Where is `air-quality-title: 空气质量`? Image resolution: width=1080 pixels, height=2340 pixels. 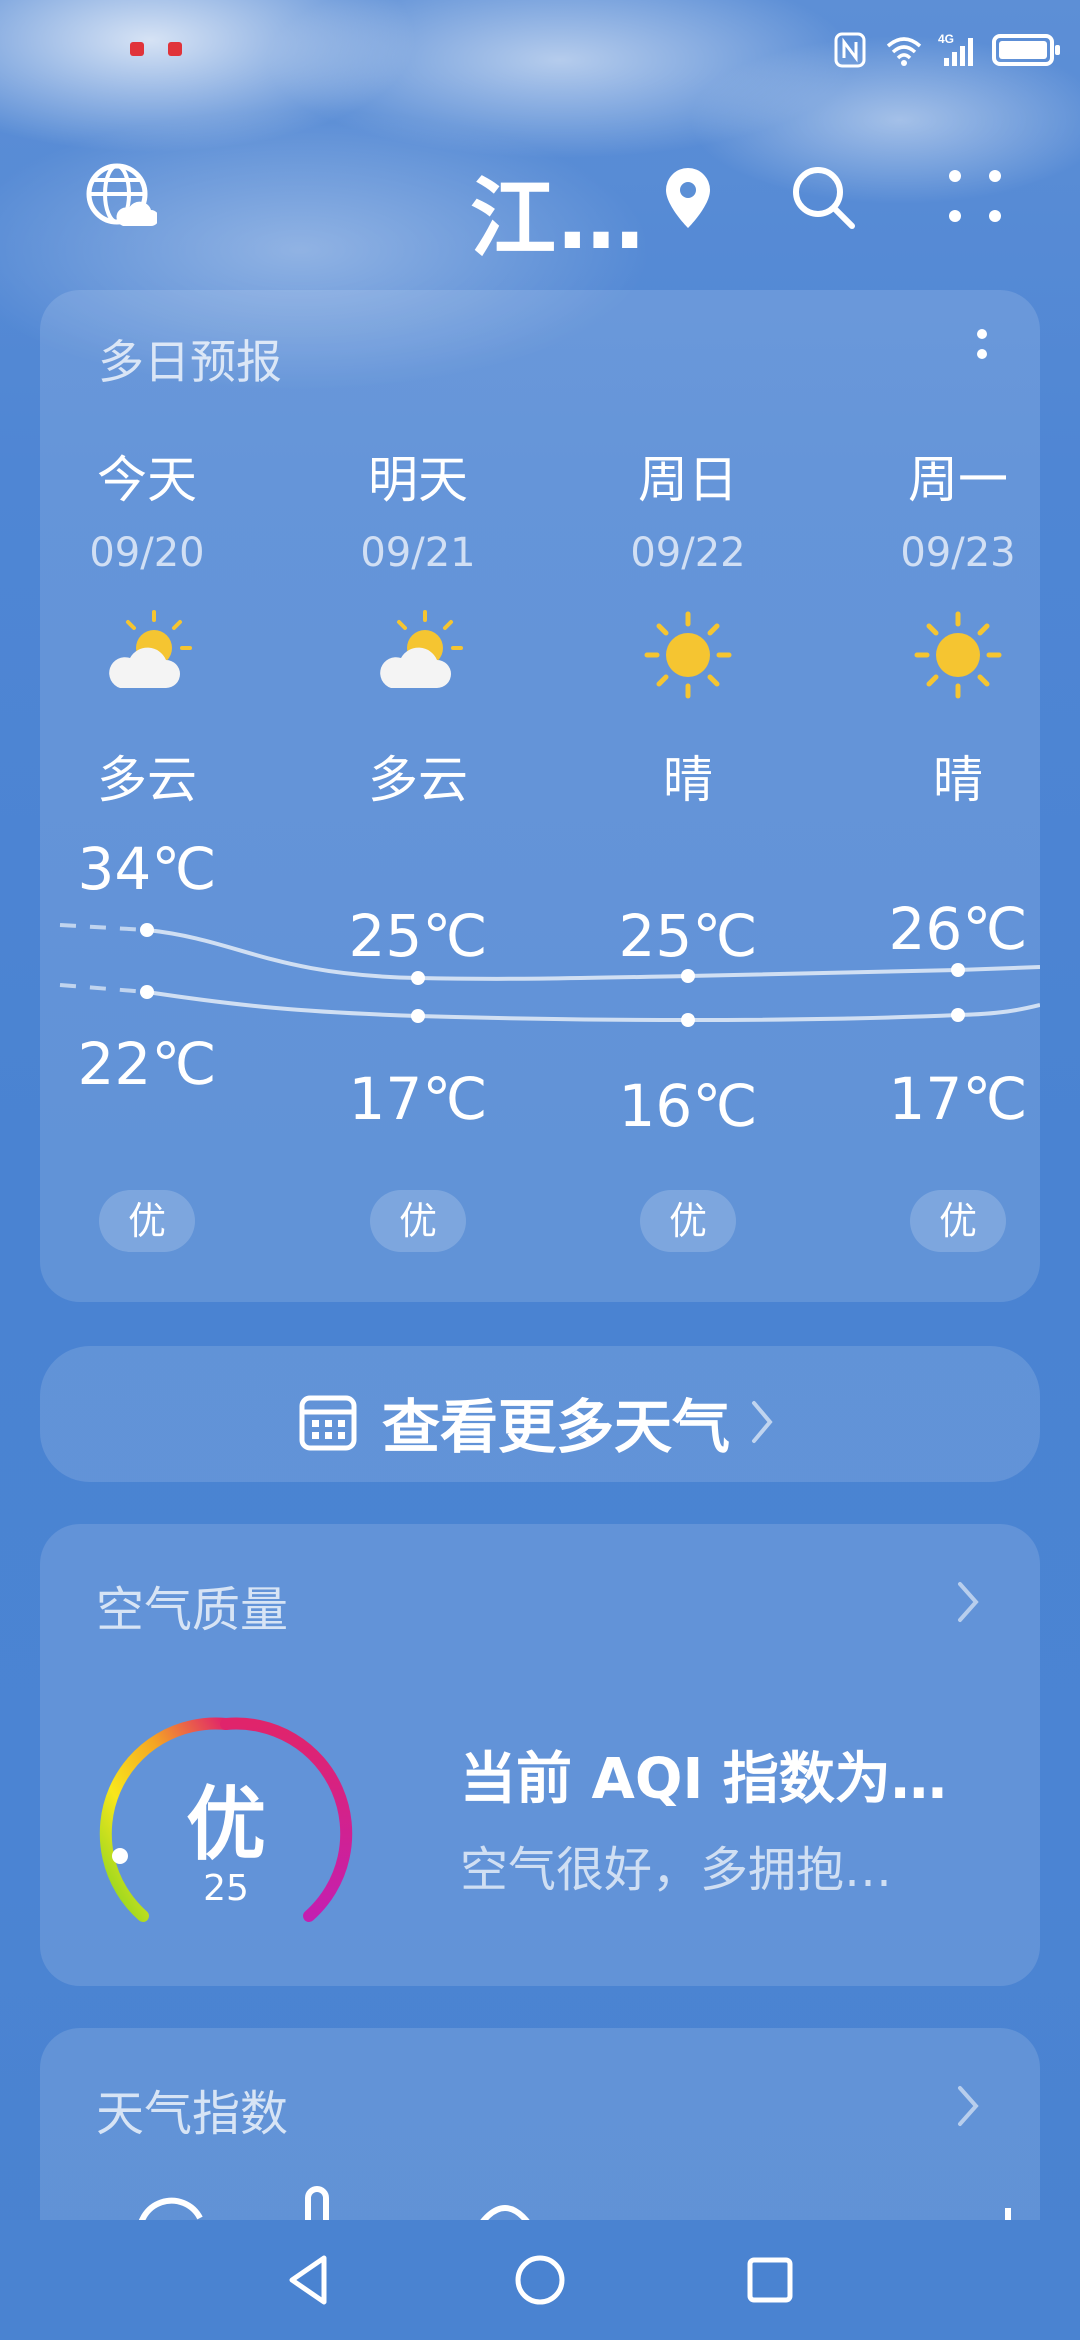
air-quality-title: 空气质量 is located at coordinates (192, 1610).